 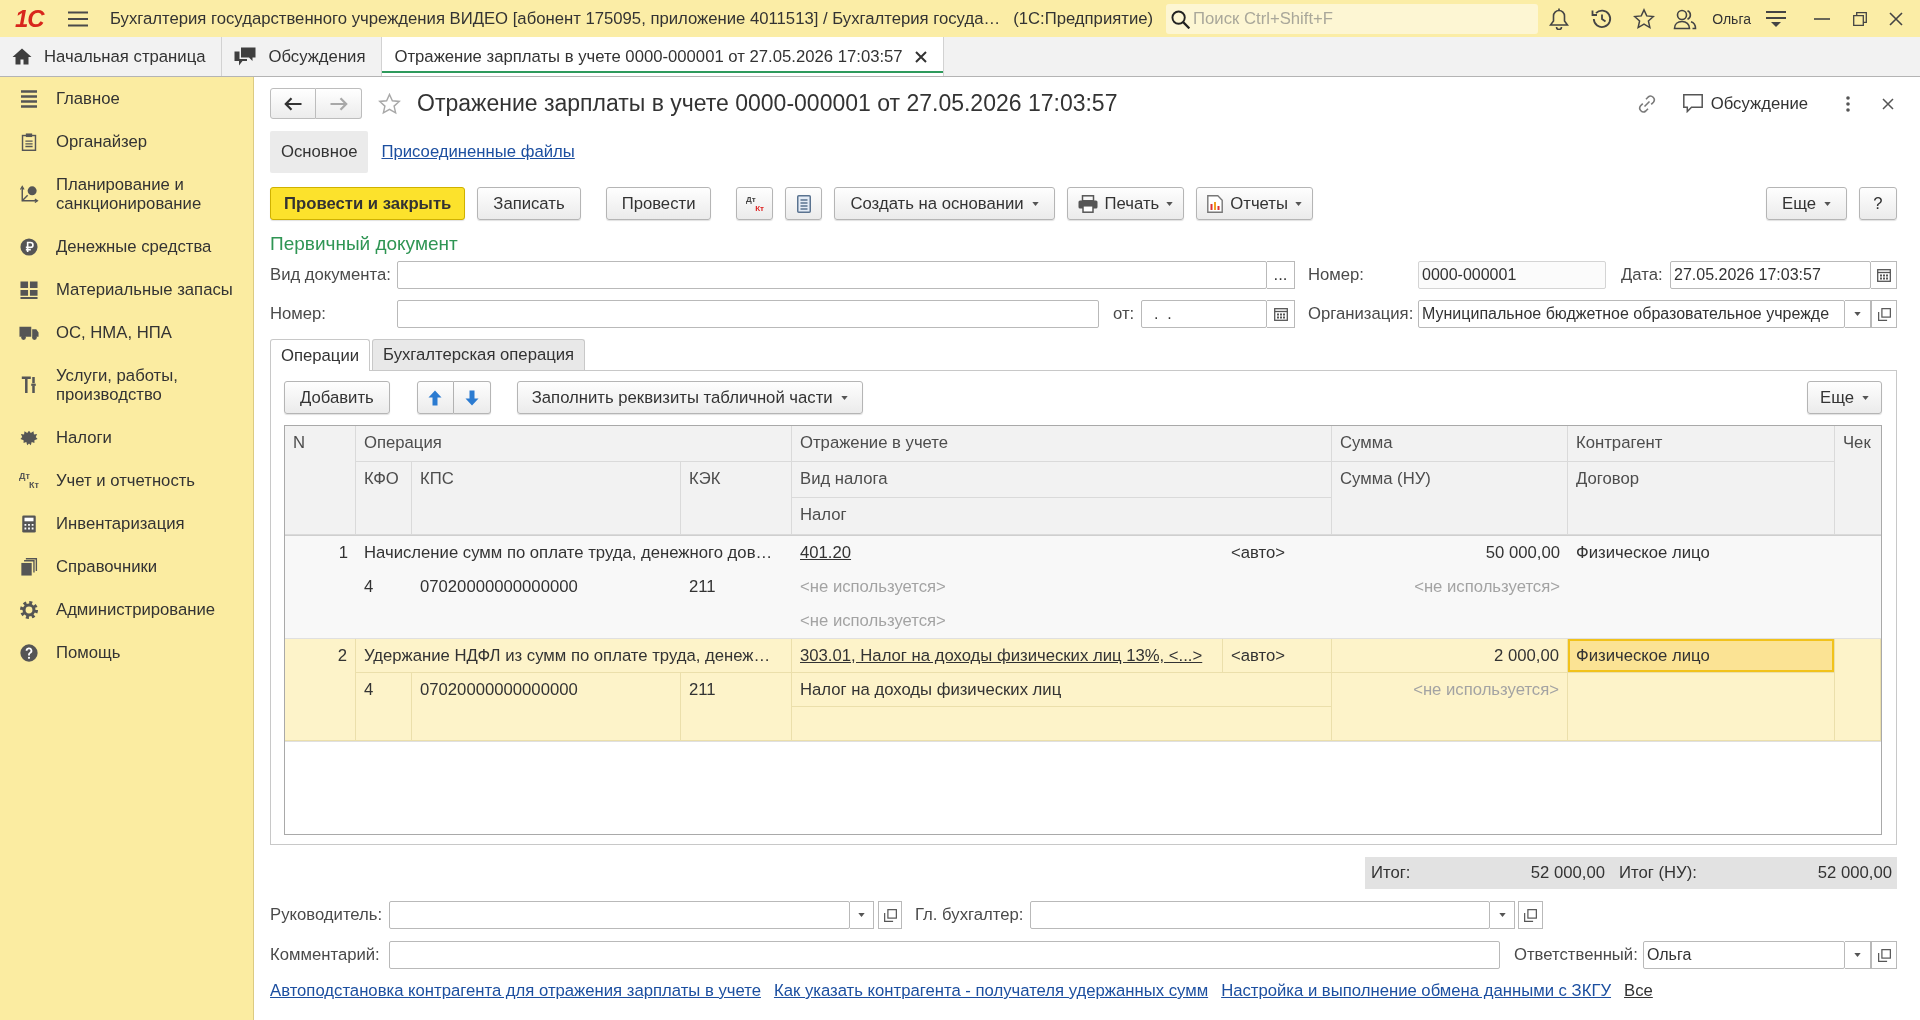 What do you see at coordinates (1001, 655) in the screenshot?
I see `account-link: 303.01, Налог на доходы физических лиц 13%, <...>` at bounding box center [1001, 655].